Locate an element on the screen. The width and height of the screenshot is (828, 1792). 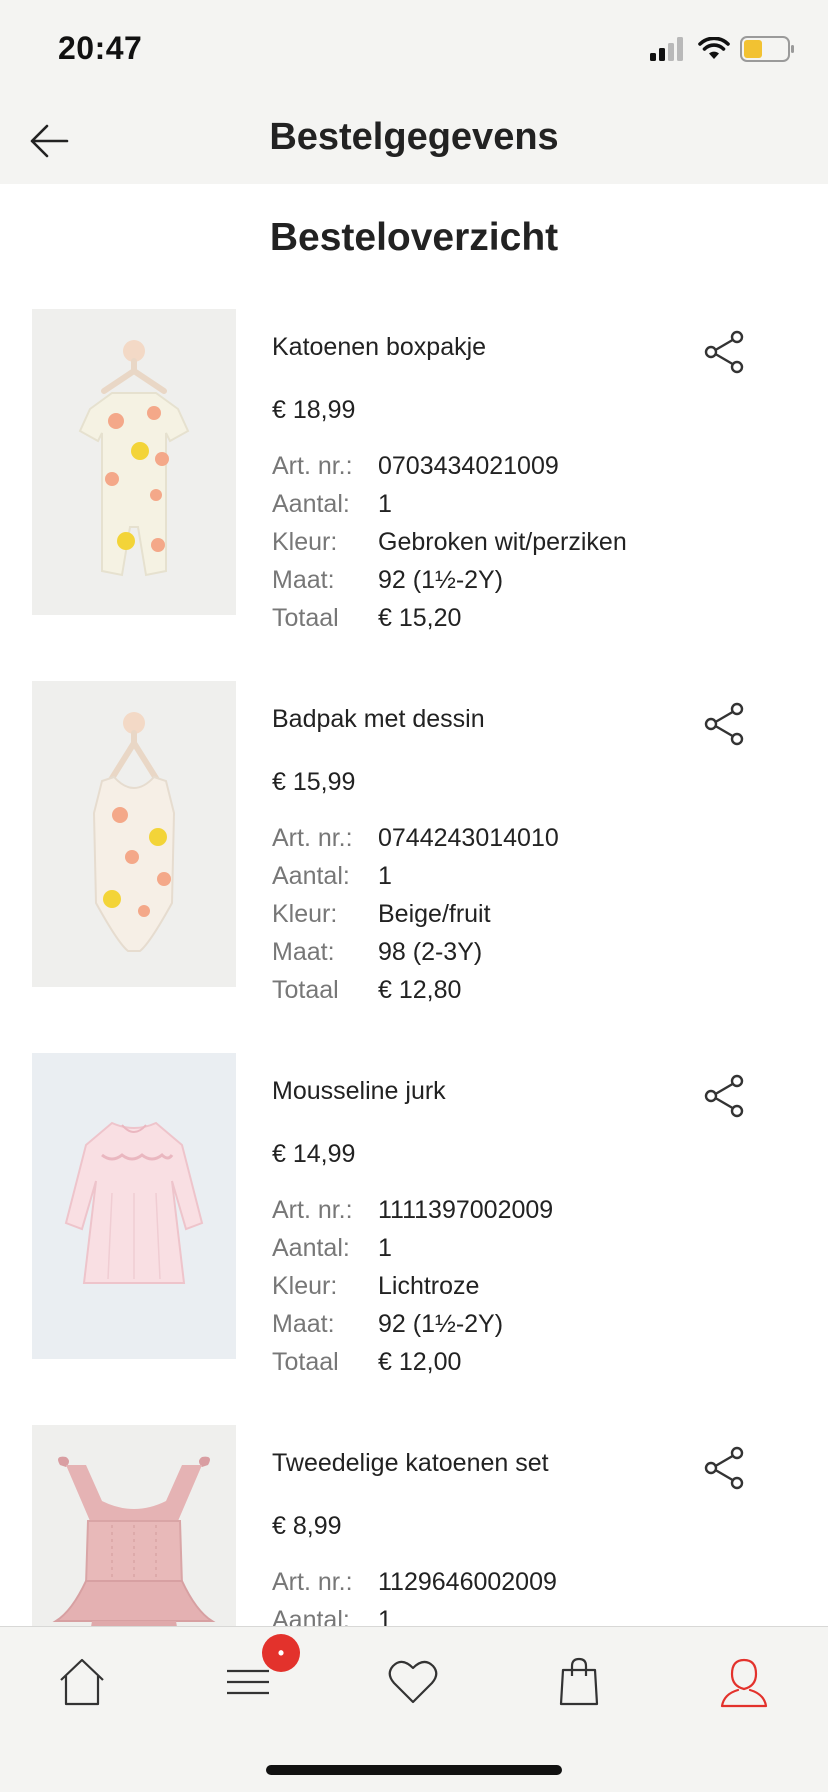
tab-account is located at coordinates (744, 1682).